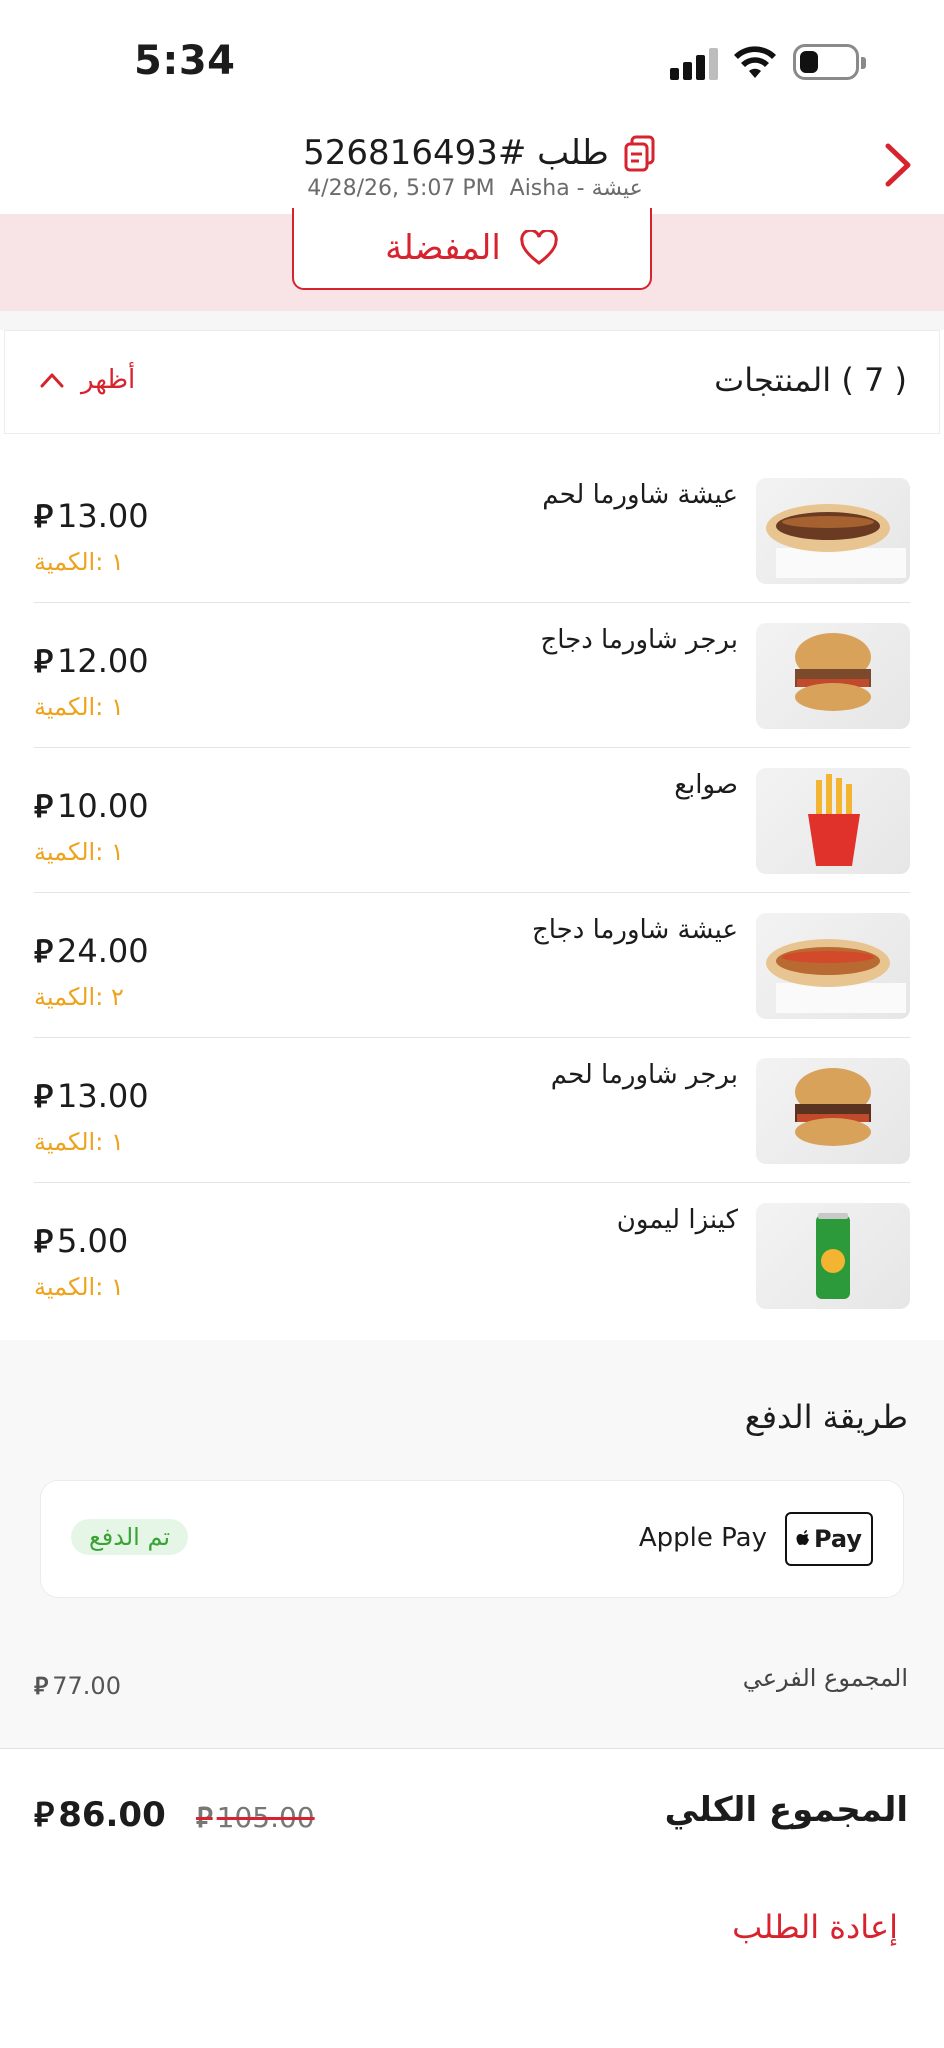 This screenshot has width=944, height=2048. What do you see at coordinates (826, 1417) in the screenshot?
I see `payment-title: طريقة الدفع` at bounding box center [826, 1417].